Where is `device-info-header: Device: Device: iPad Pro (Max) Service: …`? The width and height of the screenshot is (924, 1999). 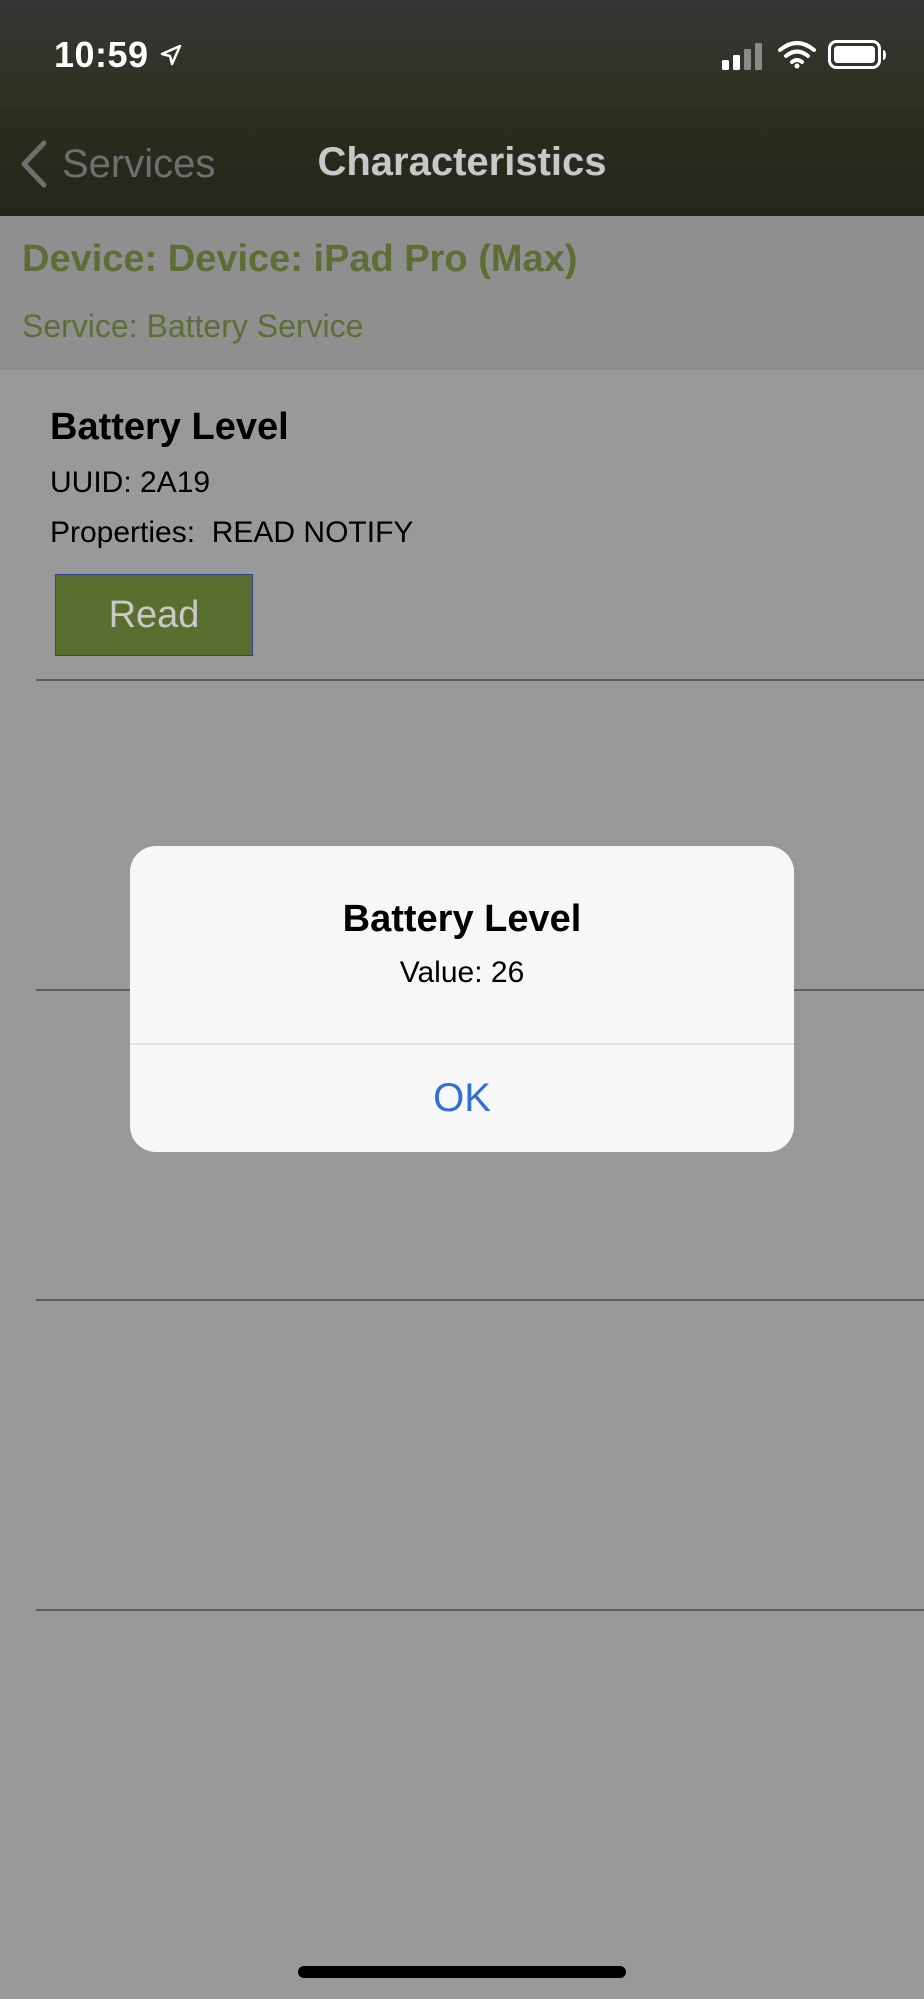
device-info-header: Device: Device: iPad Pro (Max) Service: … is located at coordinates (462, 293).